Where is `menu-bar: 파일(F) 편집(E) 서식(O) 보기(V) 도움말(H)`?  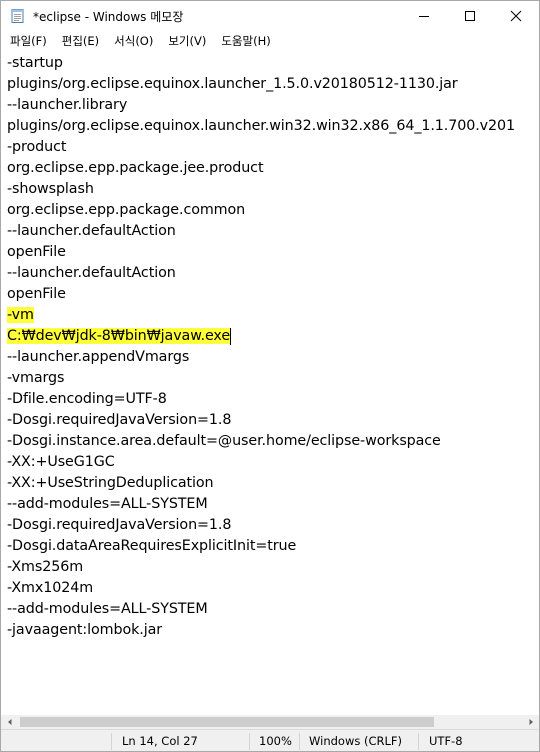 menu-bar: 파일(F) 편집(E) 서식(O) 보기(V) 도움말(H) is located at coordinates (270, 41).